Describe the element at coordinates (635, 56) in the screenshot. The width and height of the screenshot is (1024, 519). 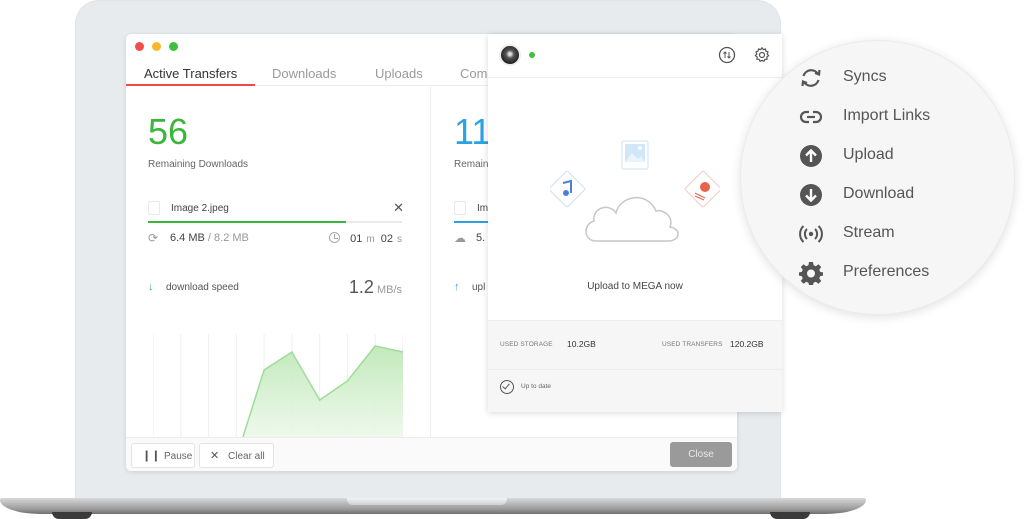
I see `popup-header` at that location.